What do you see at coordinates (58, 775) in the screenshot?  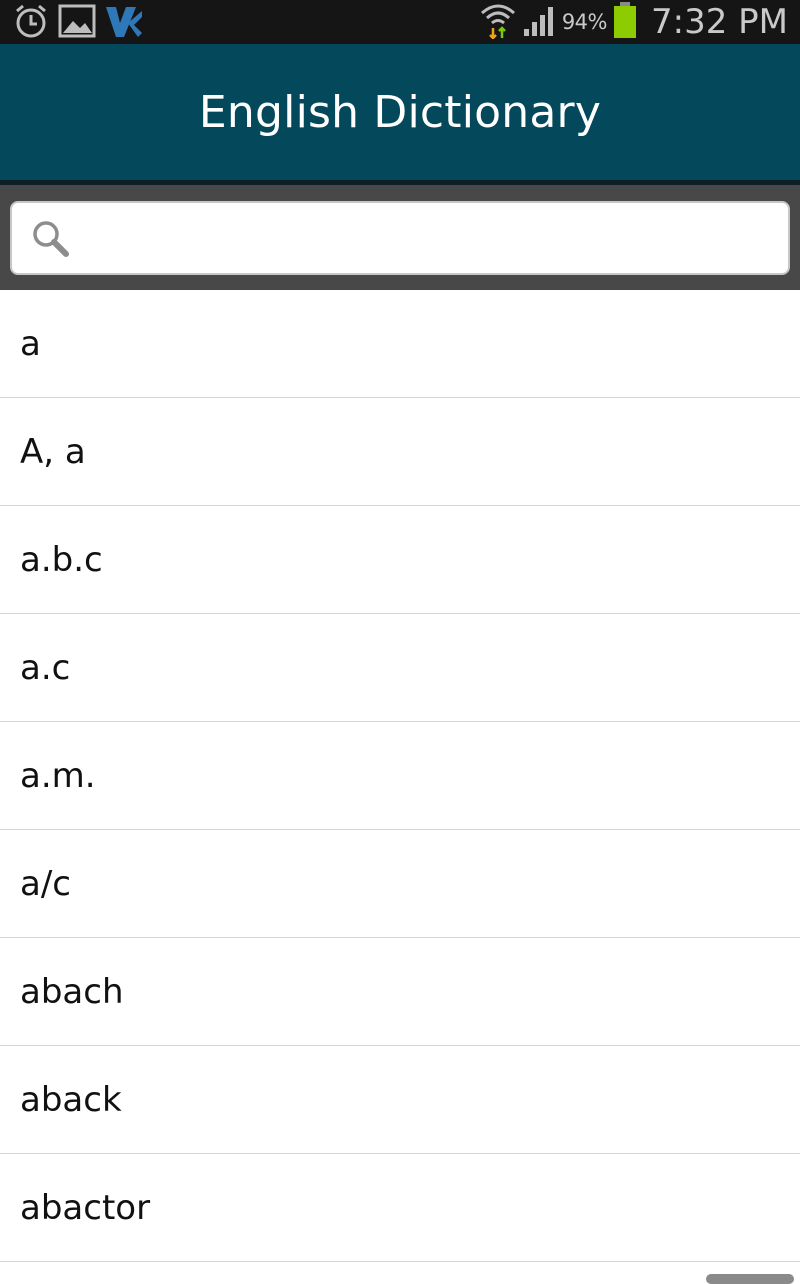 I see `word-label: a.m.` at bounding box center [58, 775].